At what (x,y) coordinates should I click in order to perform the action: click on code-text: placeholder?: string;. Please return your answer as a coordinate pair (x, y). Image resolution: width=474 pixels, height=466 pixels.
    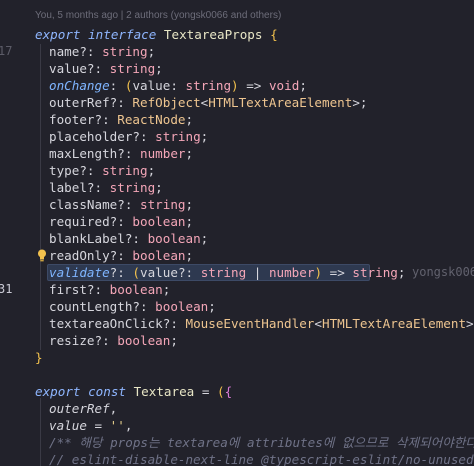
    Looking at the image, I should click on (129, 136).